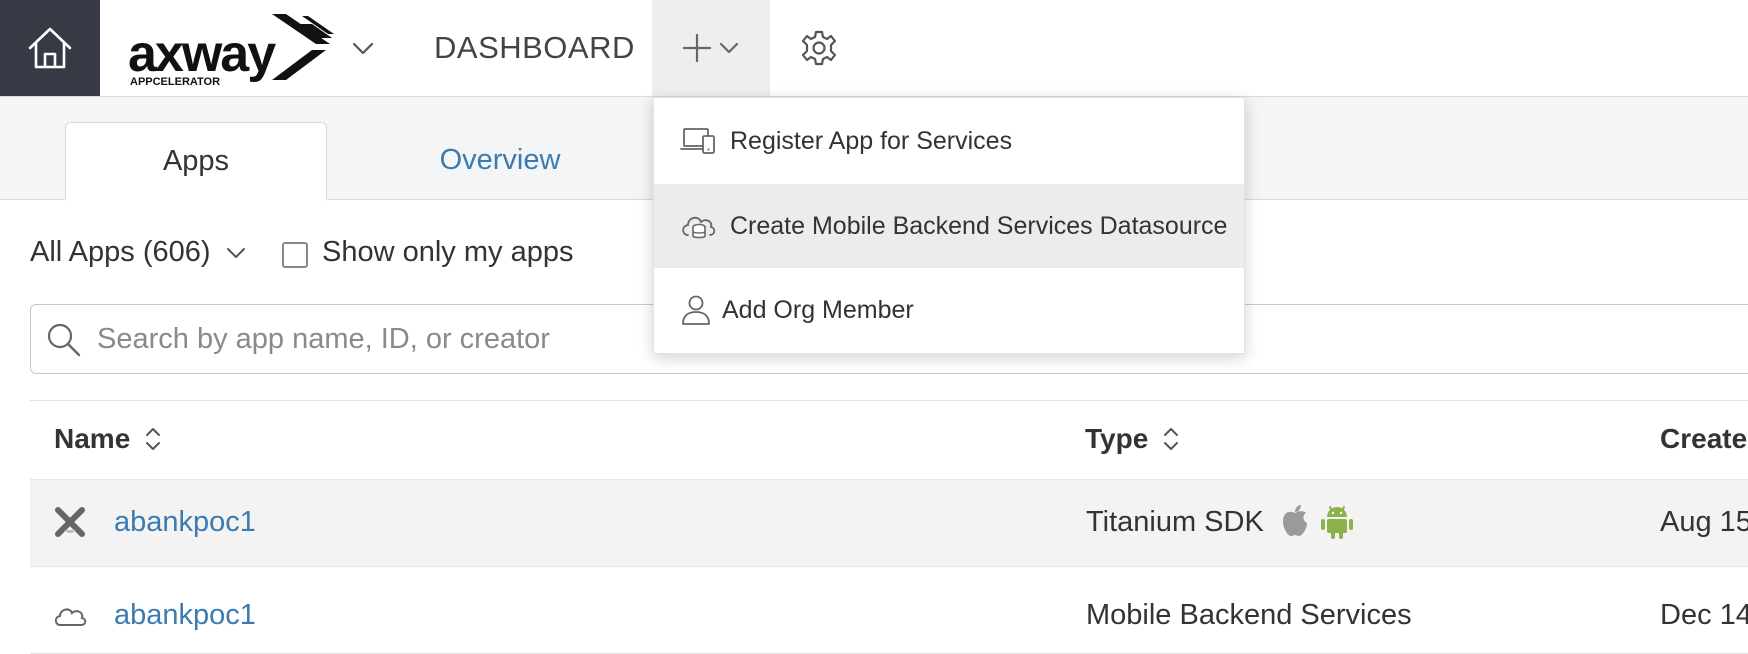 This screenshot has width=1748, height=654. What do you see at coordinates (1295, 520) in the screenshot?
I see `apple-icon` at bounding box center [1295, 520].